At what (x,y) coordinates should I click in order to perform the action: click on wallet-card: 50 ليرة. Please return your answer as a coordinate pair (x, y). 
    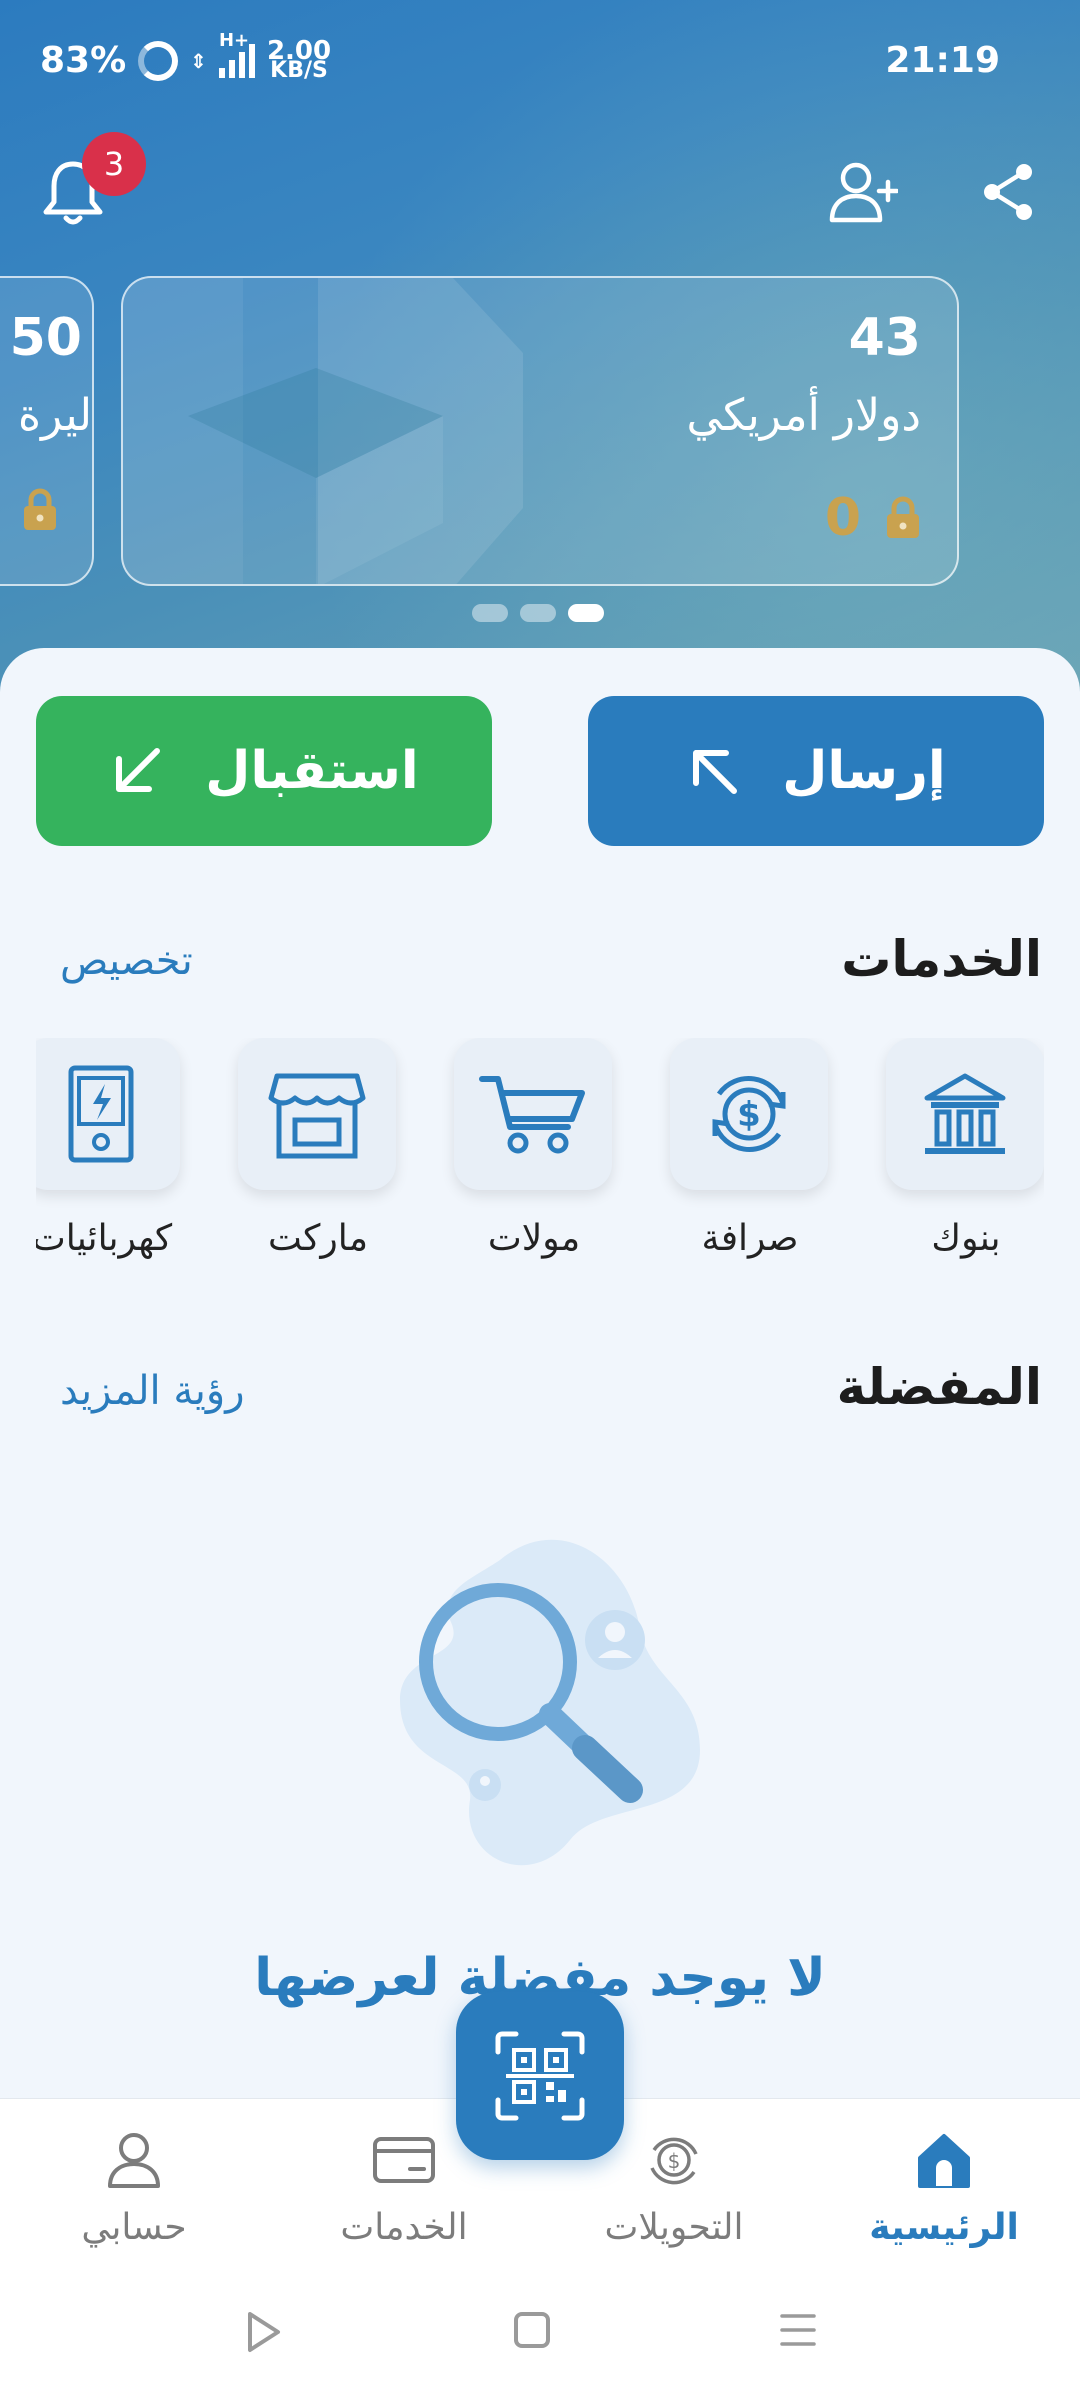
    Looking at the image, I should click on (47, 431).